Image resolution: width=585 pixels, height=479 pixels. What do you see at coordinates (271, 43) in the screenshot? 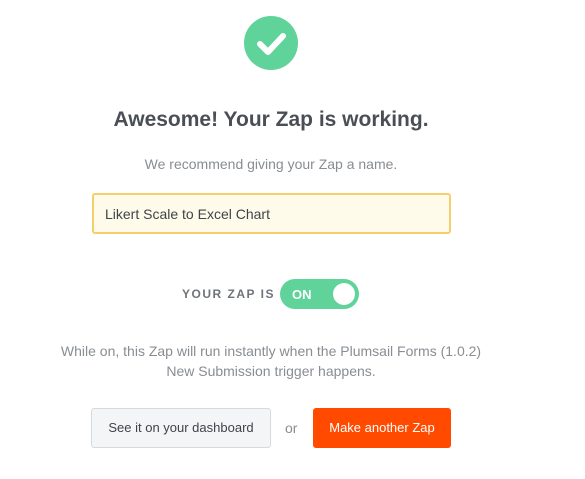
I see `check-icon` at bounding box center [271, 43].